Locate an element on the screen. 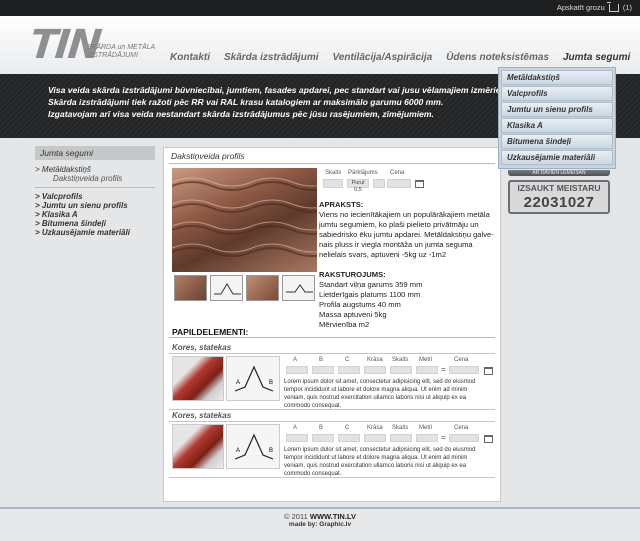 Image resolution: width=640 pixels, height=541 pixels. site-logo: TIN SKĀRDA un METĀLA IZSTRĀDĀJUMI is located at coordinates (99, 47).